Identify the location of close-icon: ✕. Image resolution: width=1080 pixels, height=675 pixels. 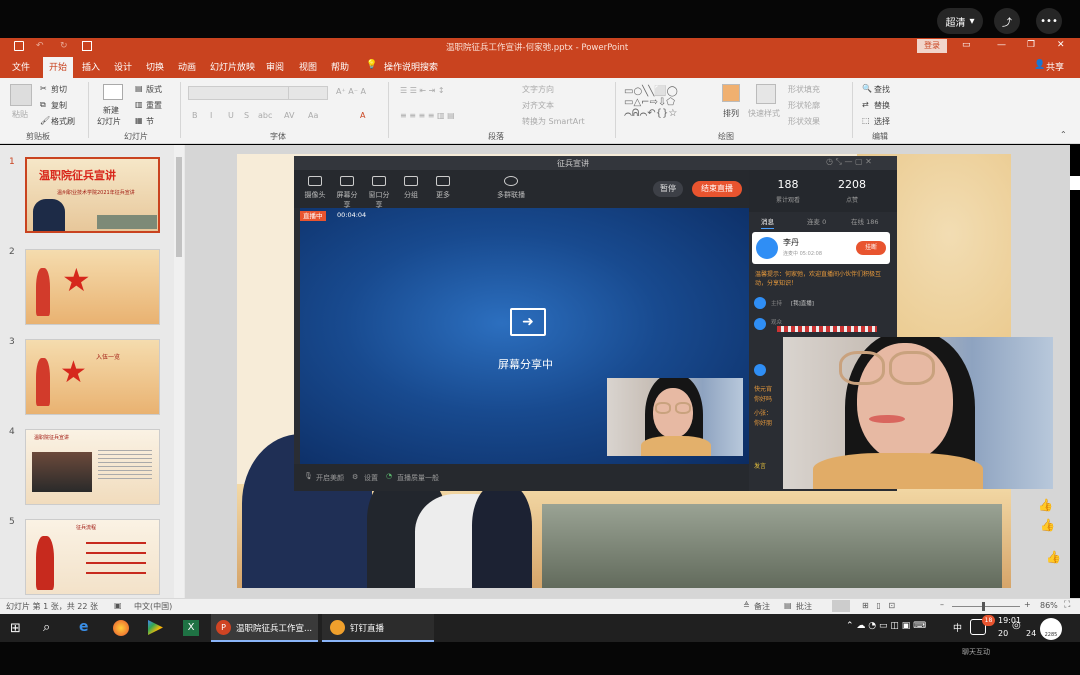
(1061, 45).